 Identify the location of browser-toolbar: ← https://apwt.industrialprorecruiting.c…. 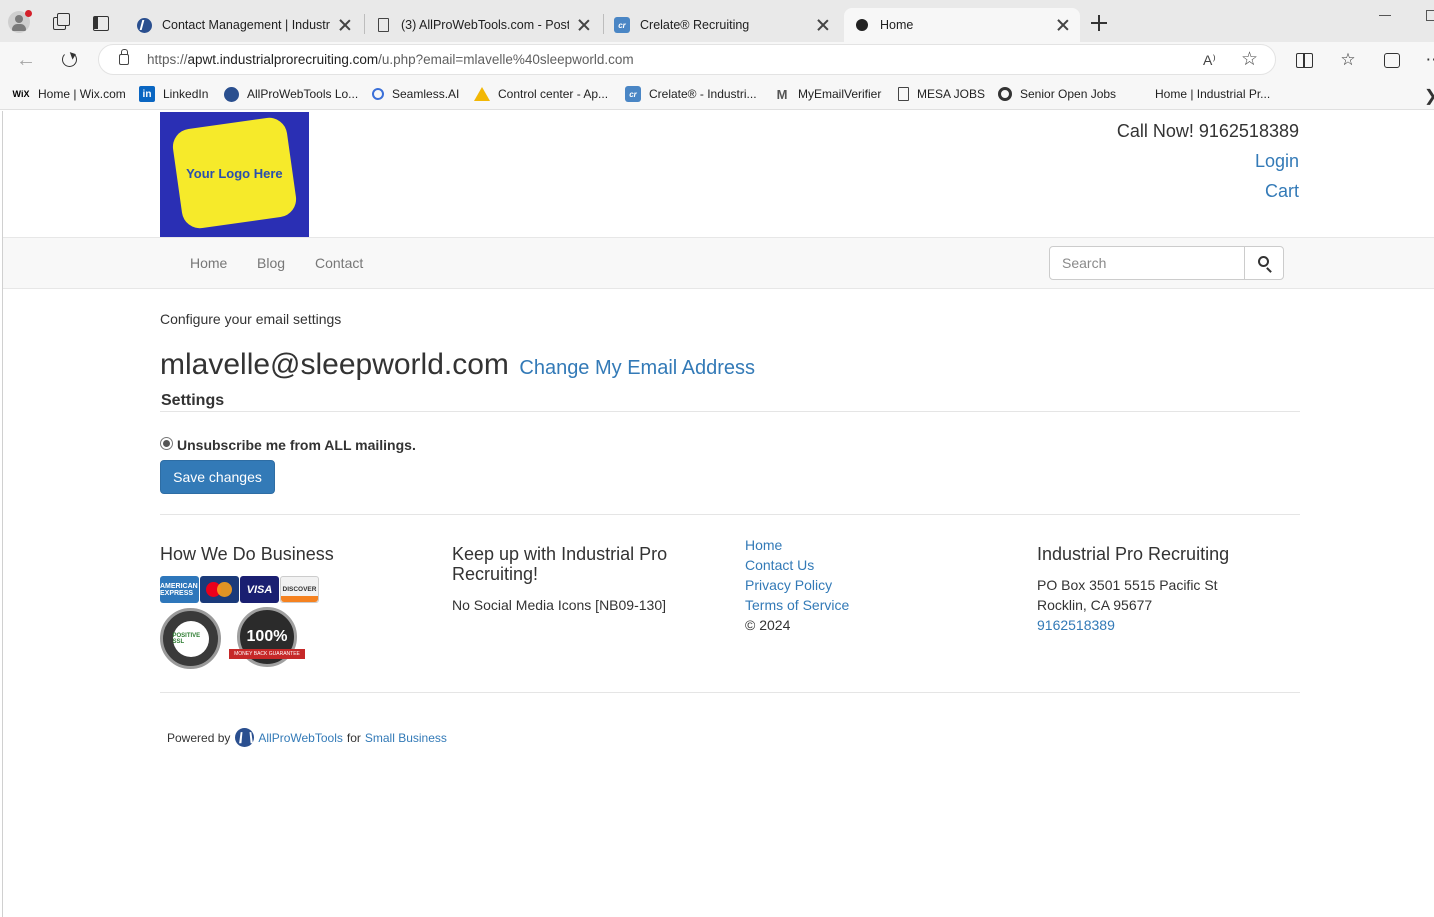
(717, 60).